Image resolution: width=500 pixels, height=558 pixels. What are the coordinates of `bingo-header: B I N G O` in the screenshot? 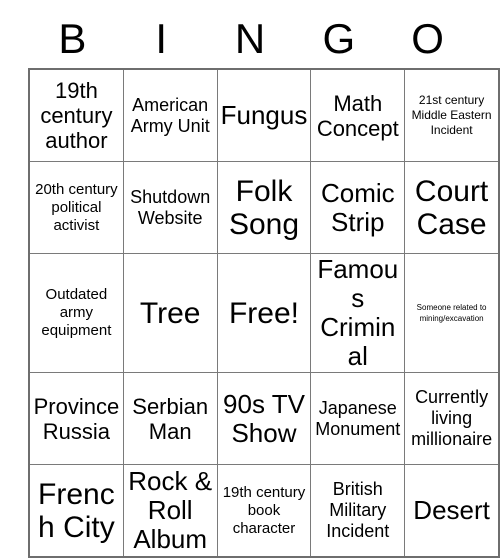 It's located at (250, 39).